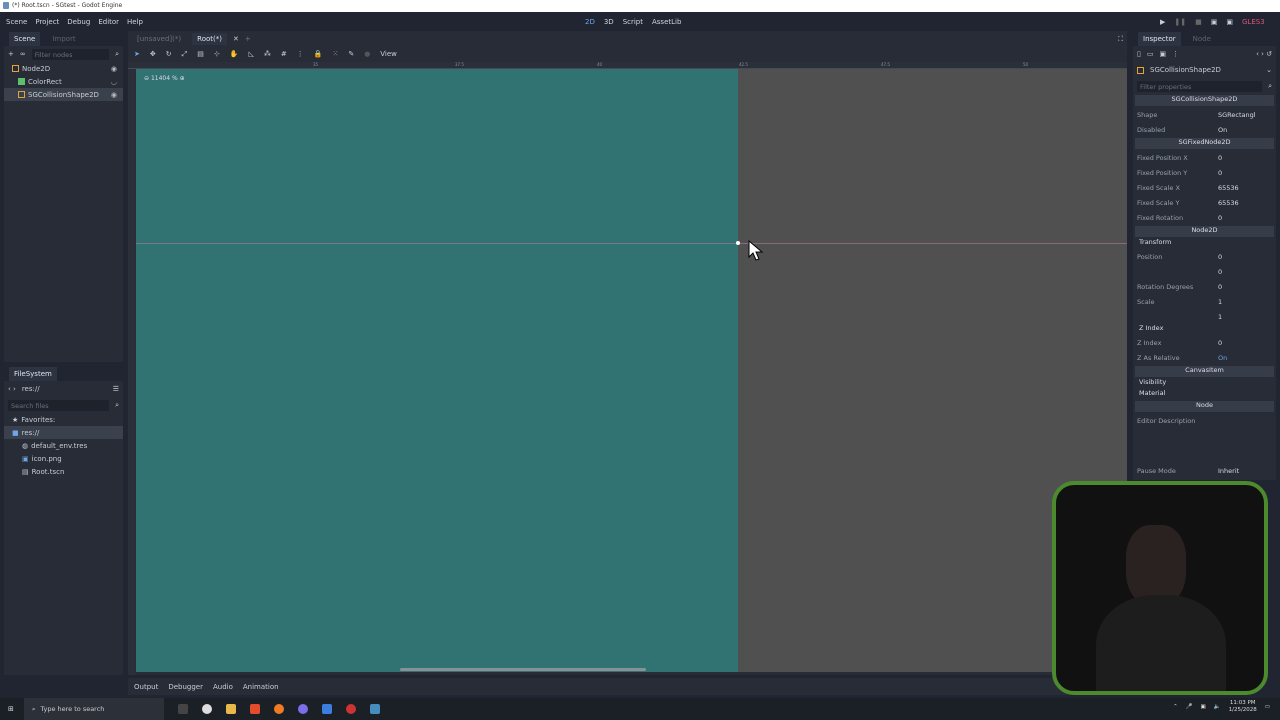 The image size is (1280, 720). I want to click on recorder-icon, so click(350, 709).